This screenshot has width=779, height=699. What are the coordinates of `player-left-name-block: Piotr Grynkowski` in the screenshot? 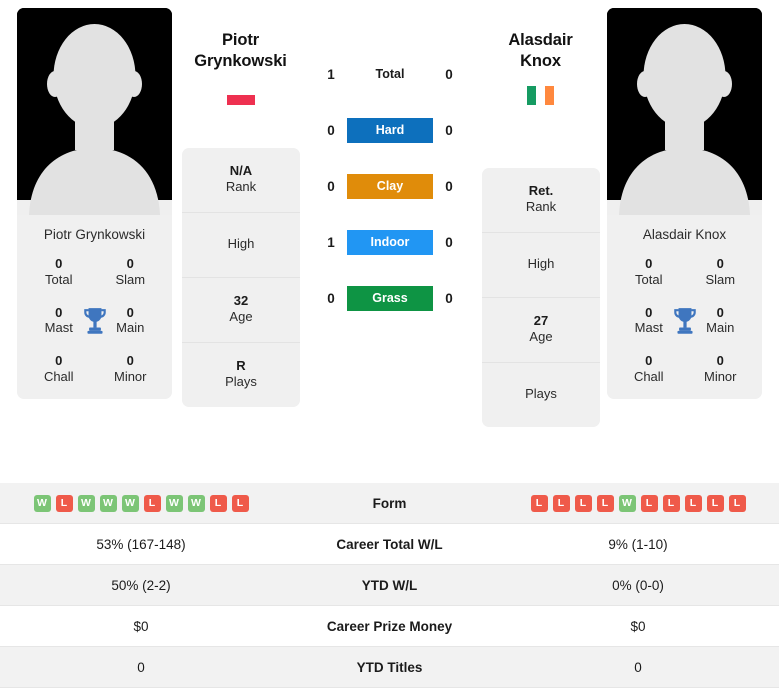 It's located at (240, 67).